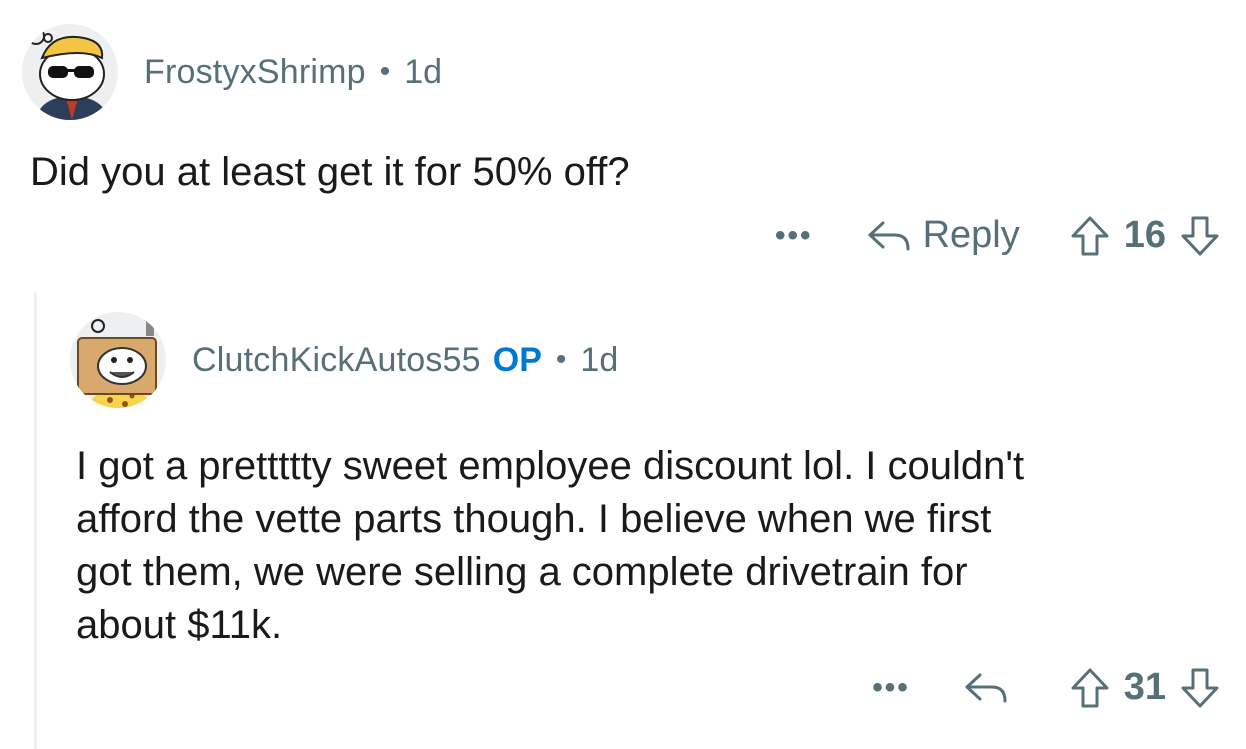 This screenshot has height=749, width=1246. What do you see at coordinates (255, 72) in the screenshot?
I see `comment-author: FrostyxShrimp` at bounding box center [255, 72].